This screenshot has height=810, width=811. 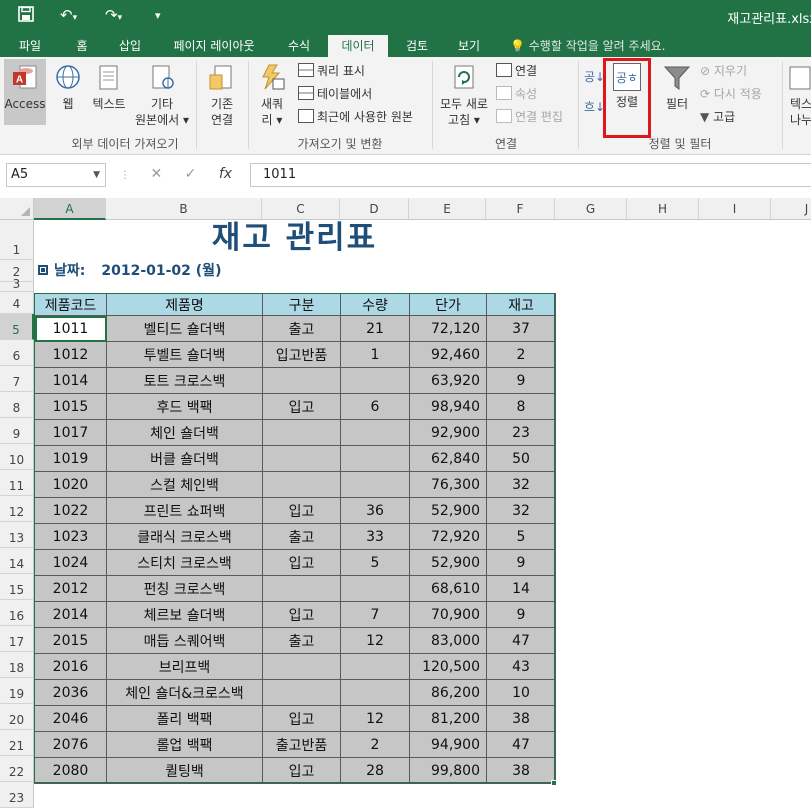 I want to click on table-cell: 63,920, so click(x=448, y=380).